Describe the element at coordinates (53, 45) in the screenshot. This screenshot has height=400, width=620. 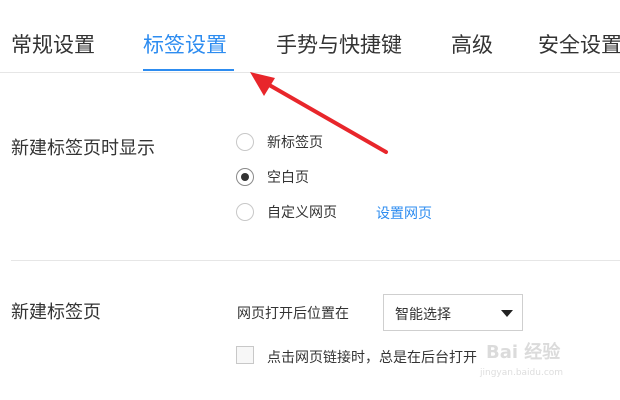
I see `tab-general: 常规设置` at that location.